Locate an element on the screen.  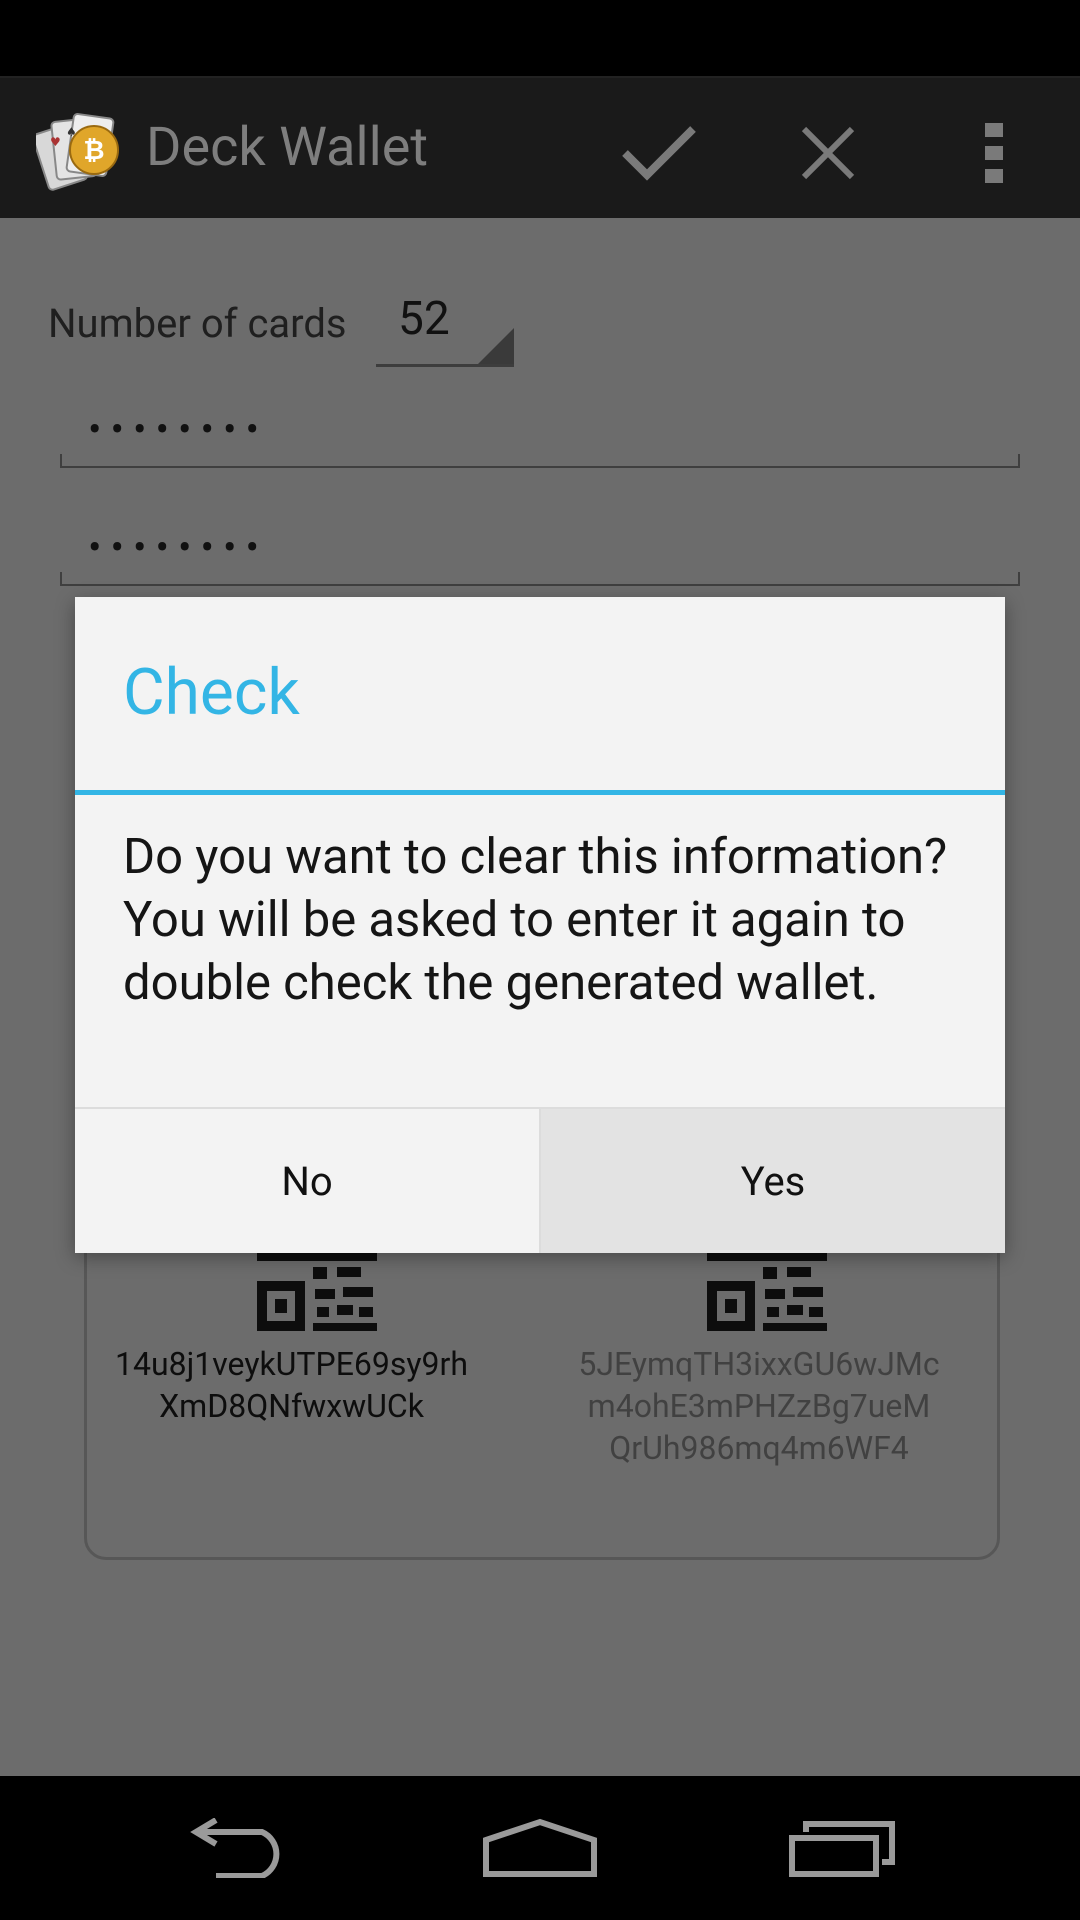
app-title: Deck Wallet is located at coordinates (287, 147).